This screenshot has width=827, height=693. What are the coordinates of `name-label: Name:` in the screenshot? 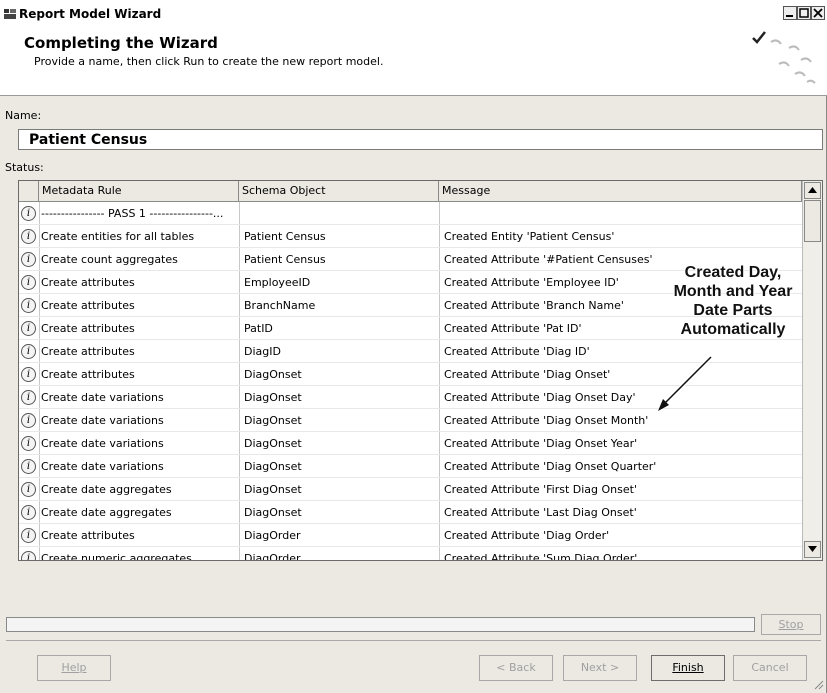 It's located at (23, 115).